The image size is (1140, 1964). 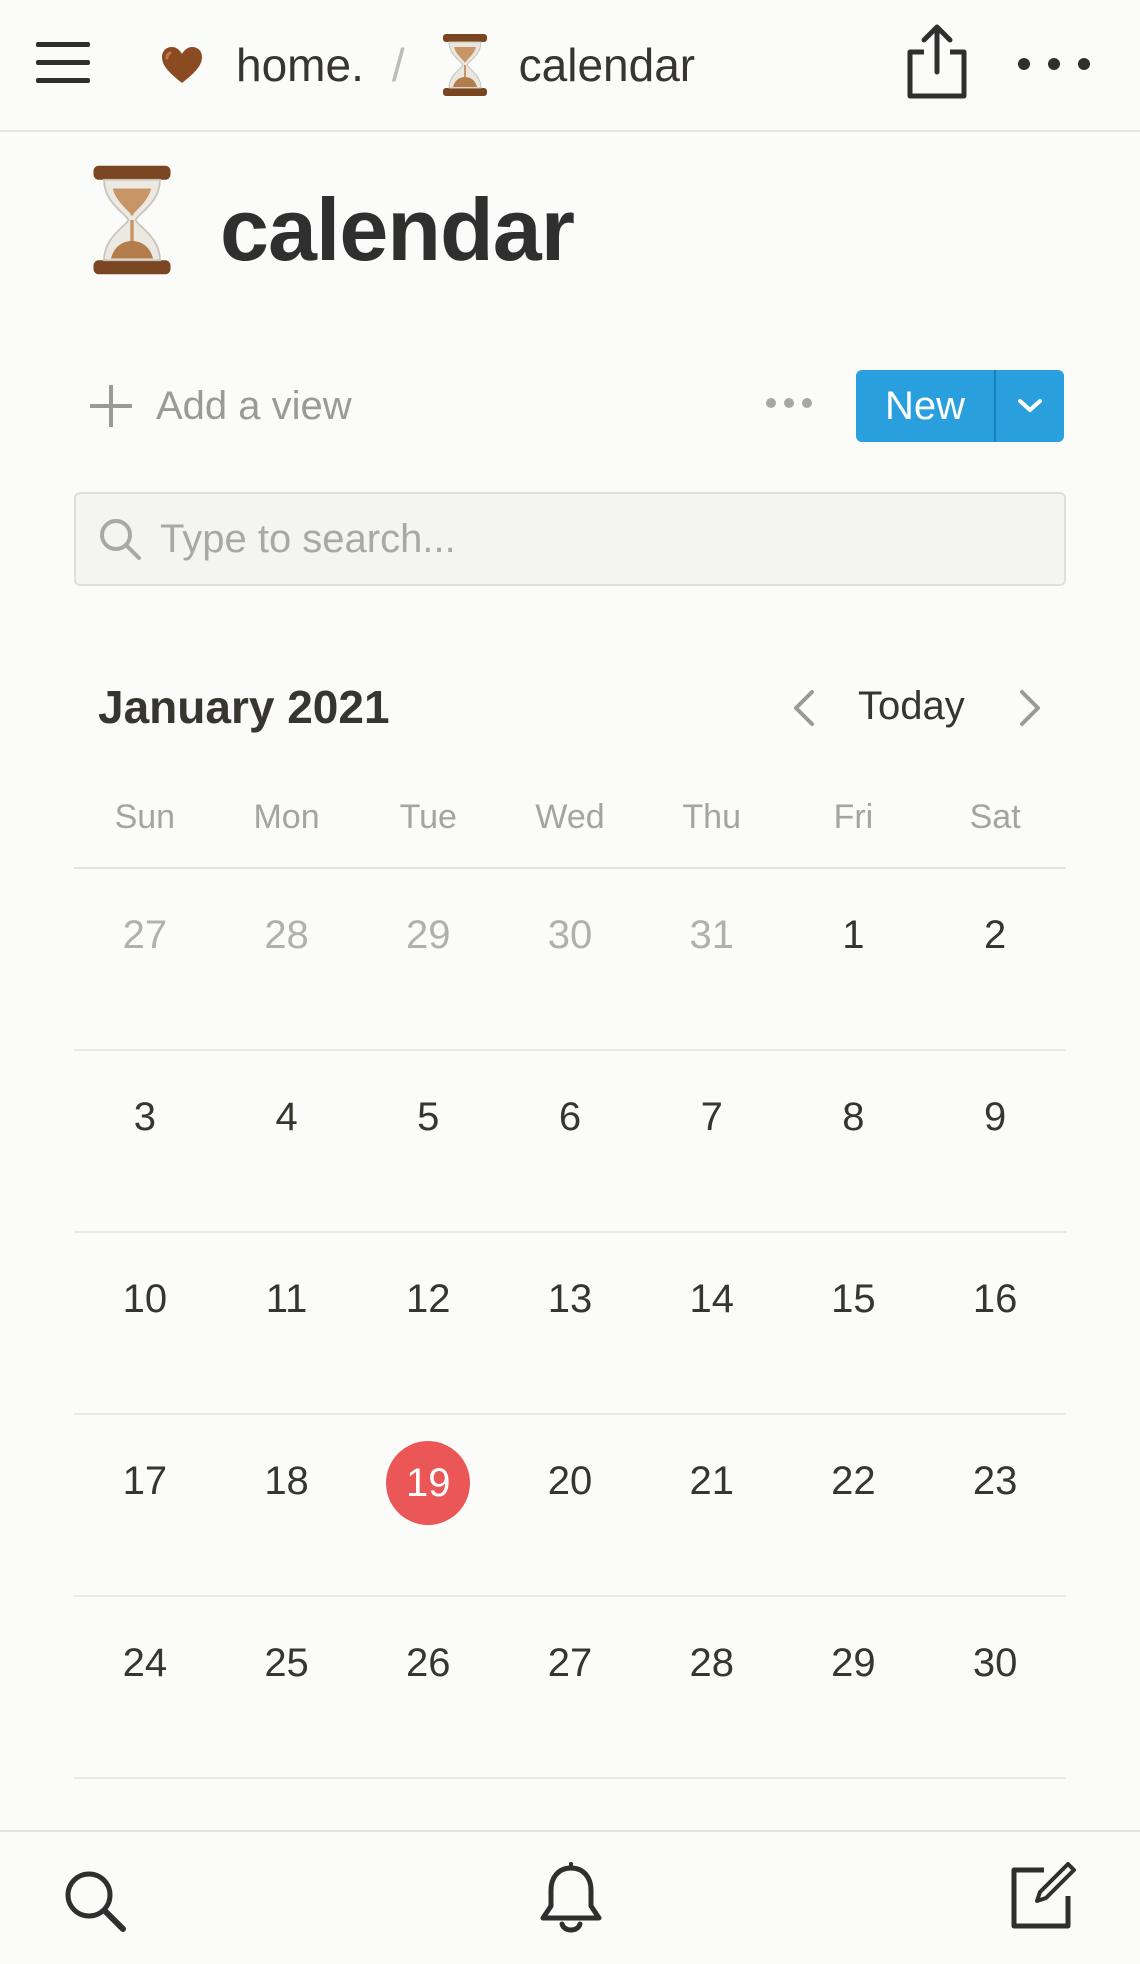 I want to click on today-button: Today, so click(x=911, y=706).